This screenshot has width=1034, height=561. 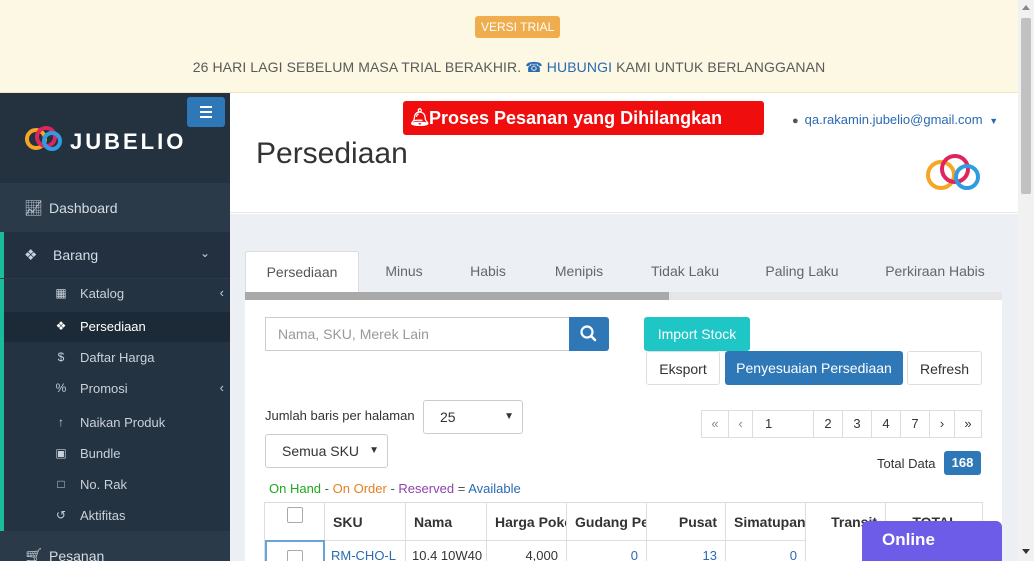 I want to click on column-header-simatupang: Simatupang, so click(x=766, y=521).